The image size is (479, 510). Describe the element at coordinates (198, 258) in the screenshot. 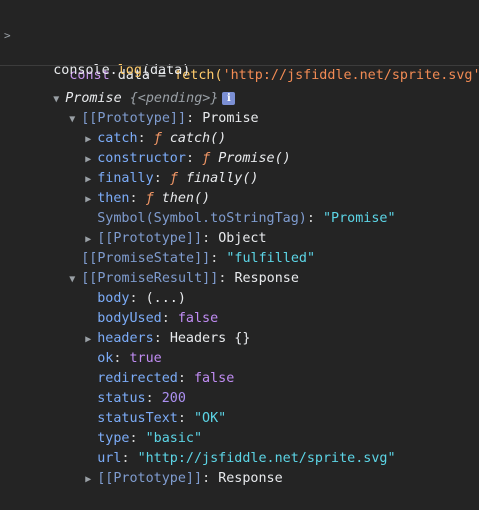

I see `promise-state-row: [[PromiseState]]: "fulfilled"` at that location.